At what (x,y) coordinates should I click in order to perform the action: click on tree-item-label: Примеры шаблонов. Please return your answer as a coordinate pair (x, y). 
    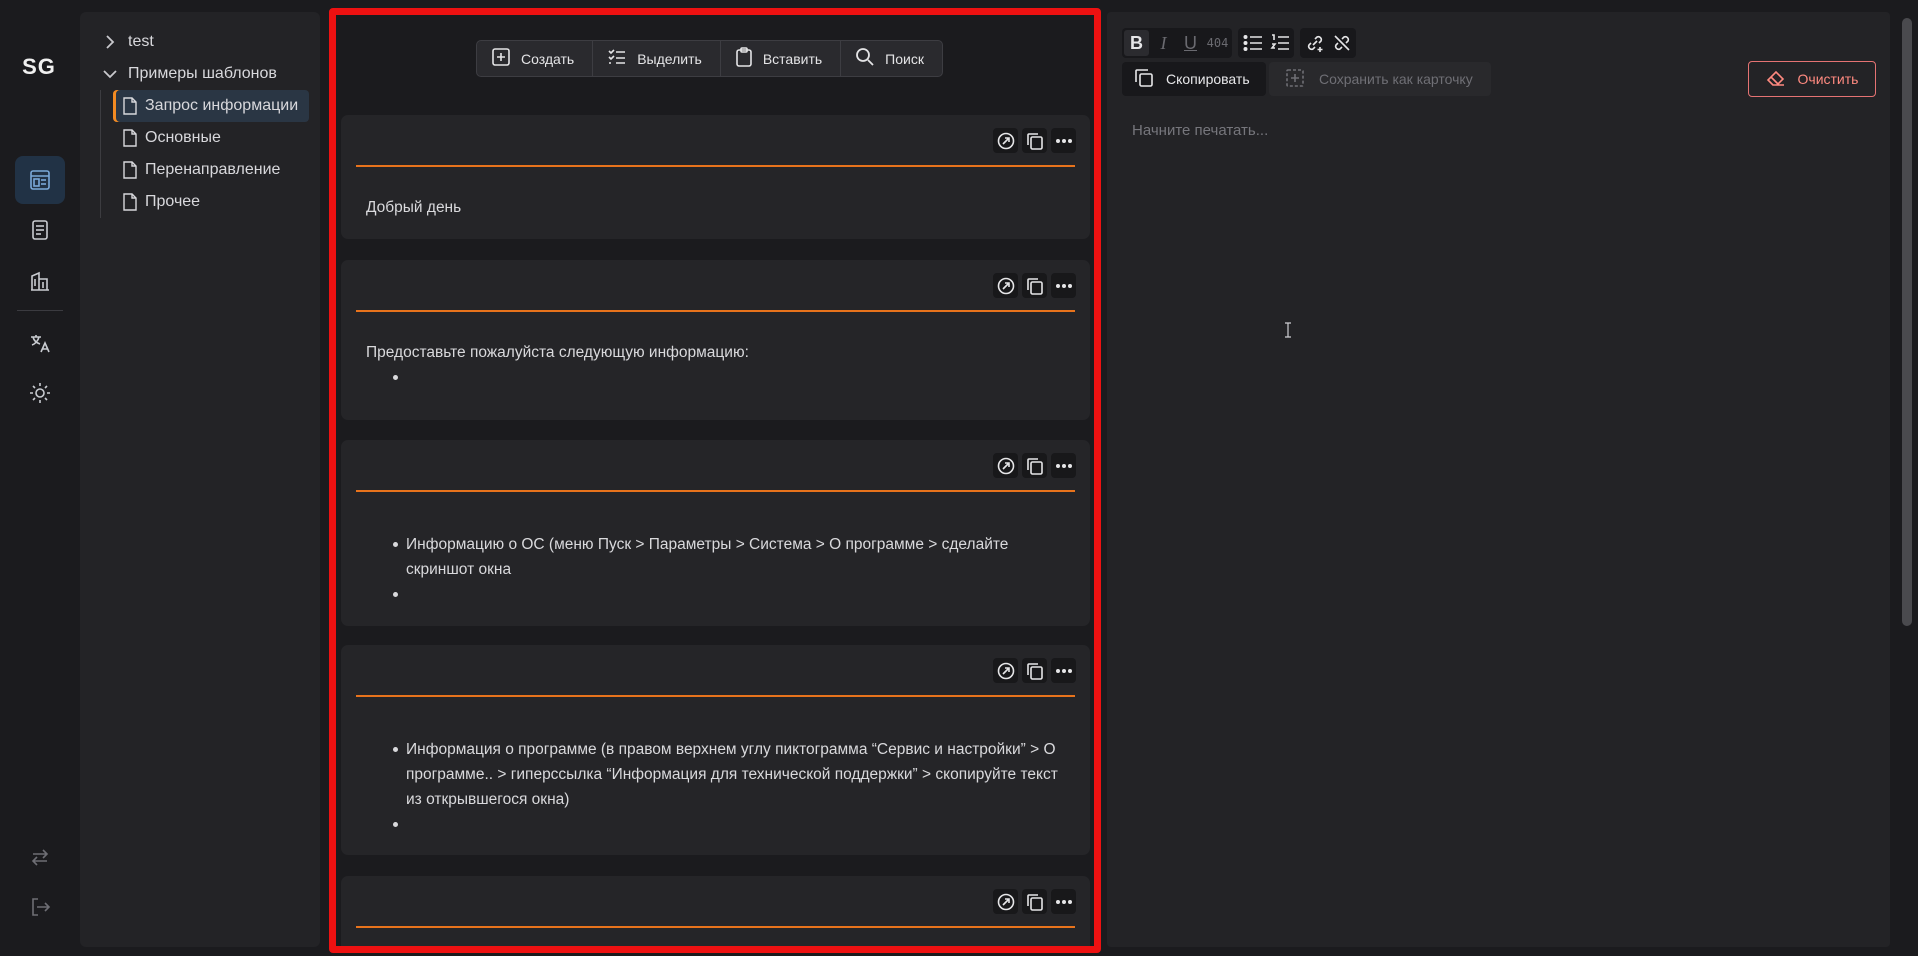
    Looking at the image, I should click on (202, 73).